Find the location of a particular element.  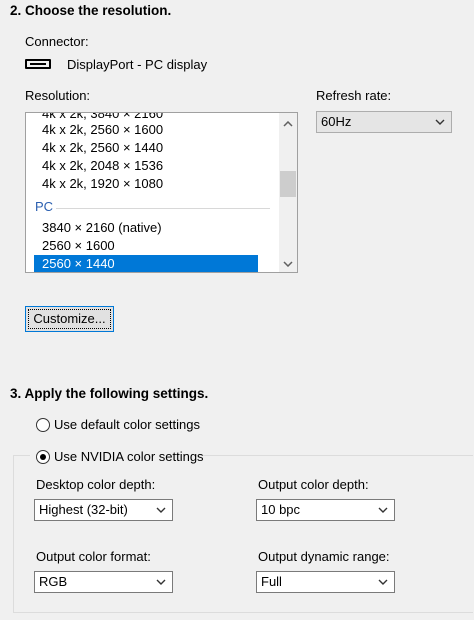

list-item: 4k x 2k, 2560 × 1600 is located at coordinates (102, 130).